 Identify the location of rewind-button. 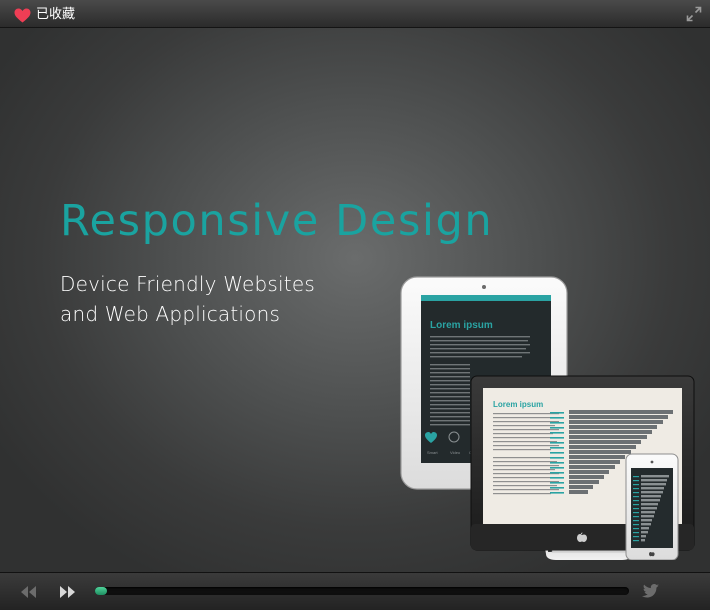
(29, 591).